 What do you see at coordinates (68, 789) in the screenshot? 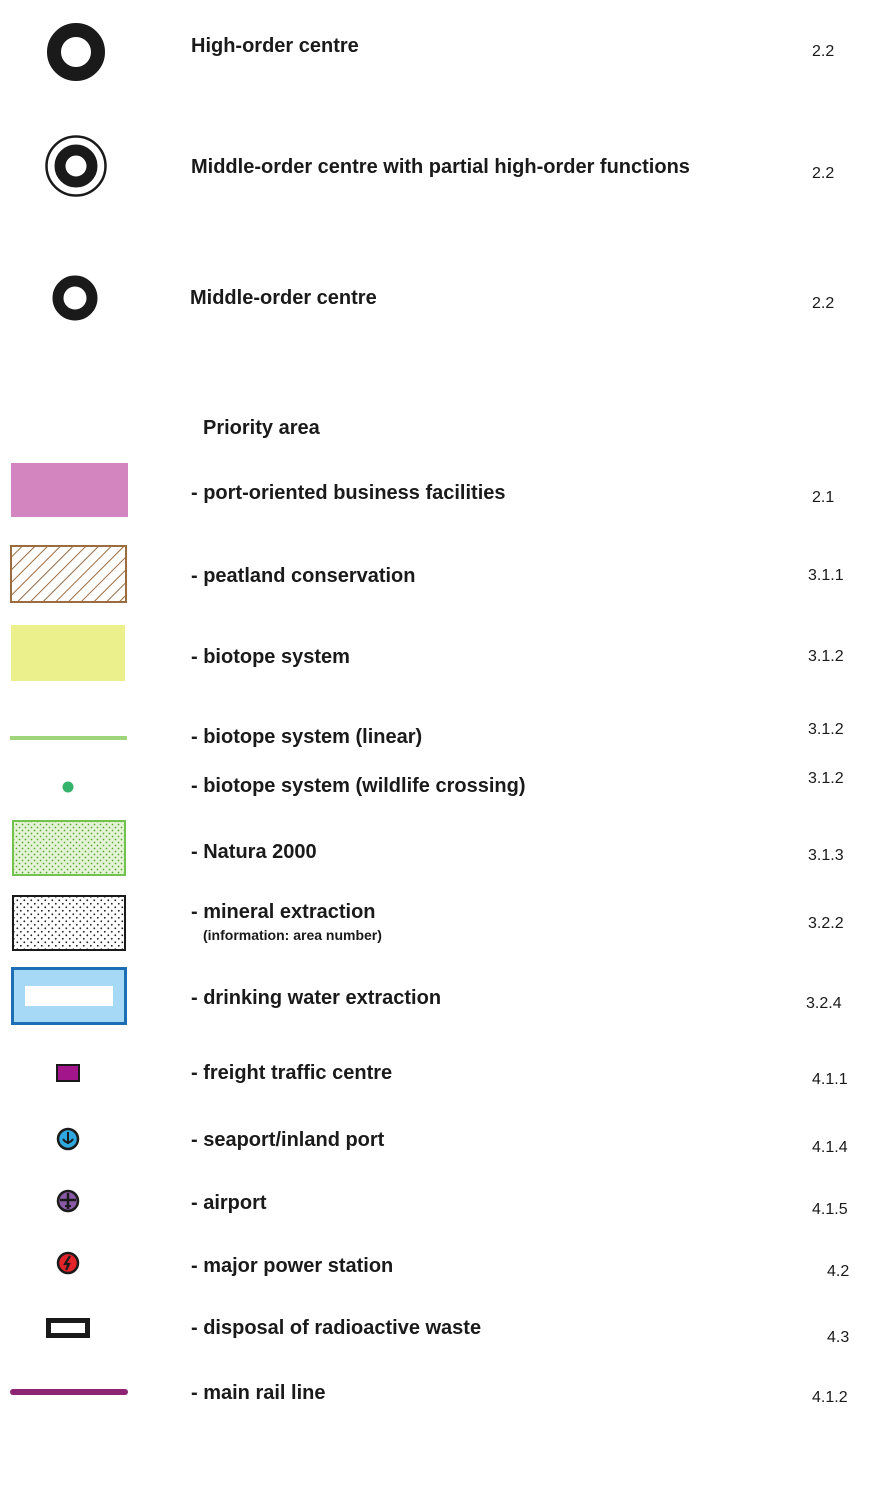
I see `green-dot-symbol` at bounding box center [68, 789].